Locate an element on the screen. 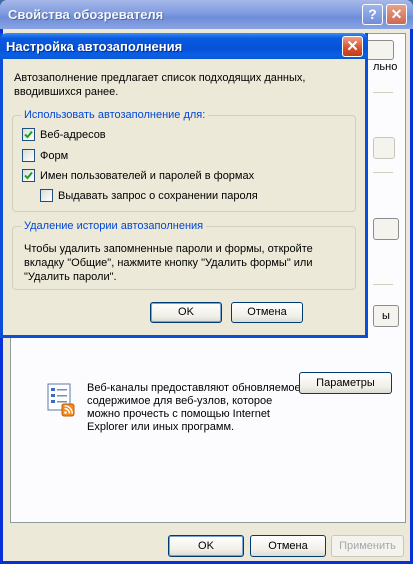 Image resolution: width=413 pixels, height=564 pixels. dialog-title: Настройка автозаполнения is located at coordinates (94, 46).